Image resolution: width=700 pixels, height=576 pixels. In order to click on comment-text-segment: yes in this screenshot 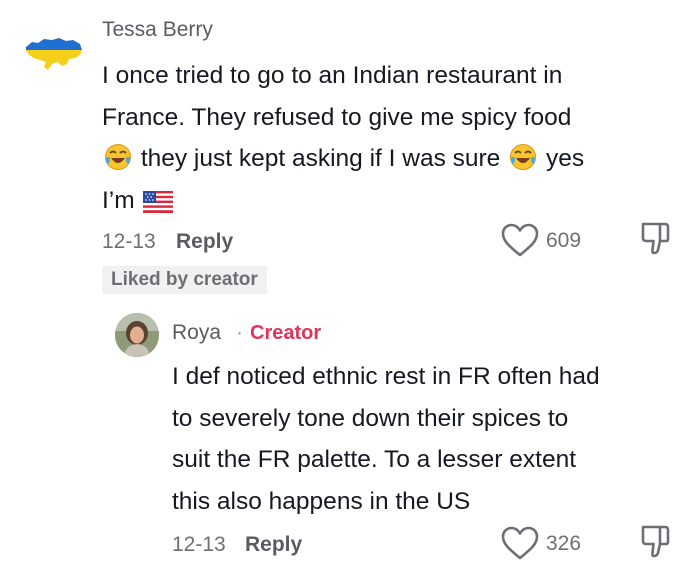, I will do `click(565, 158)`.